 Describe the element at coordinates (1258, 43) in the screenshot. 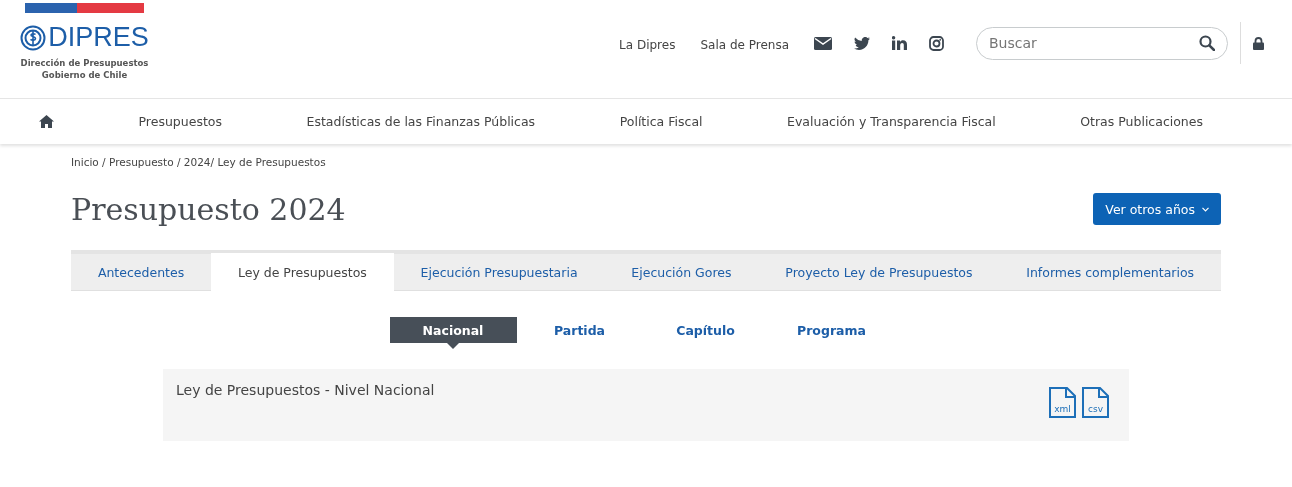

I see `lock-icon` at that location.